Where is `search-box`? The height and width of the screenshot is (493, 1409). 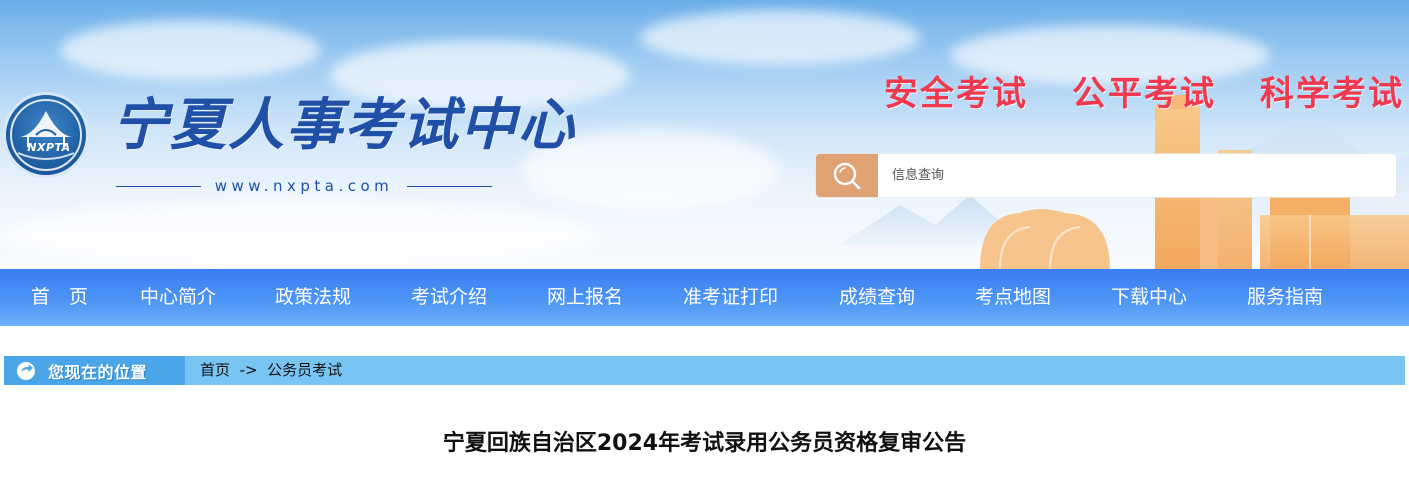 search-box is located at coordinates (1106, 175).